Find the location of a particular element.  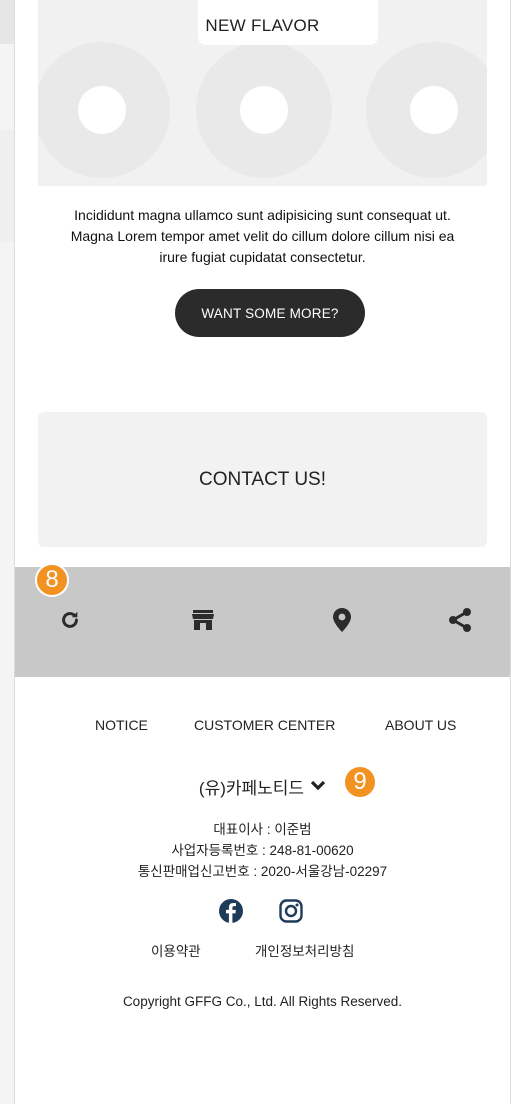

terms-link: 이용약관 is located at coordinates (176, 950).